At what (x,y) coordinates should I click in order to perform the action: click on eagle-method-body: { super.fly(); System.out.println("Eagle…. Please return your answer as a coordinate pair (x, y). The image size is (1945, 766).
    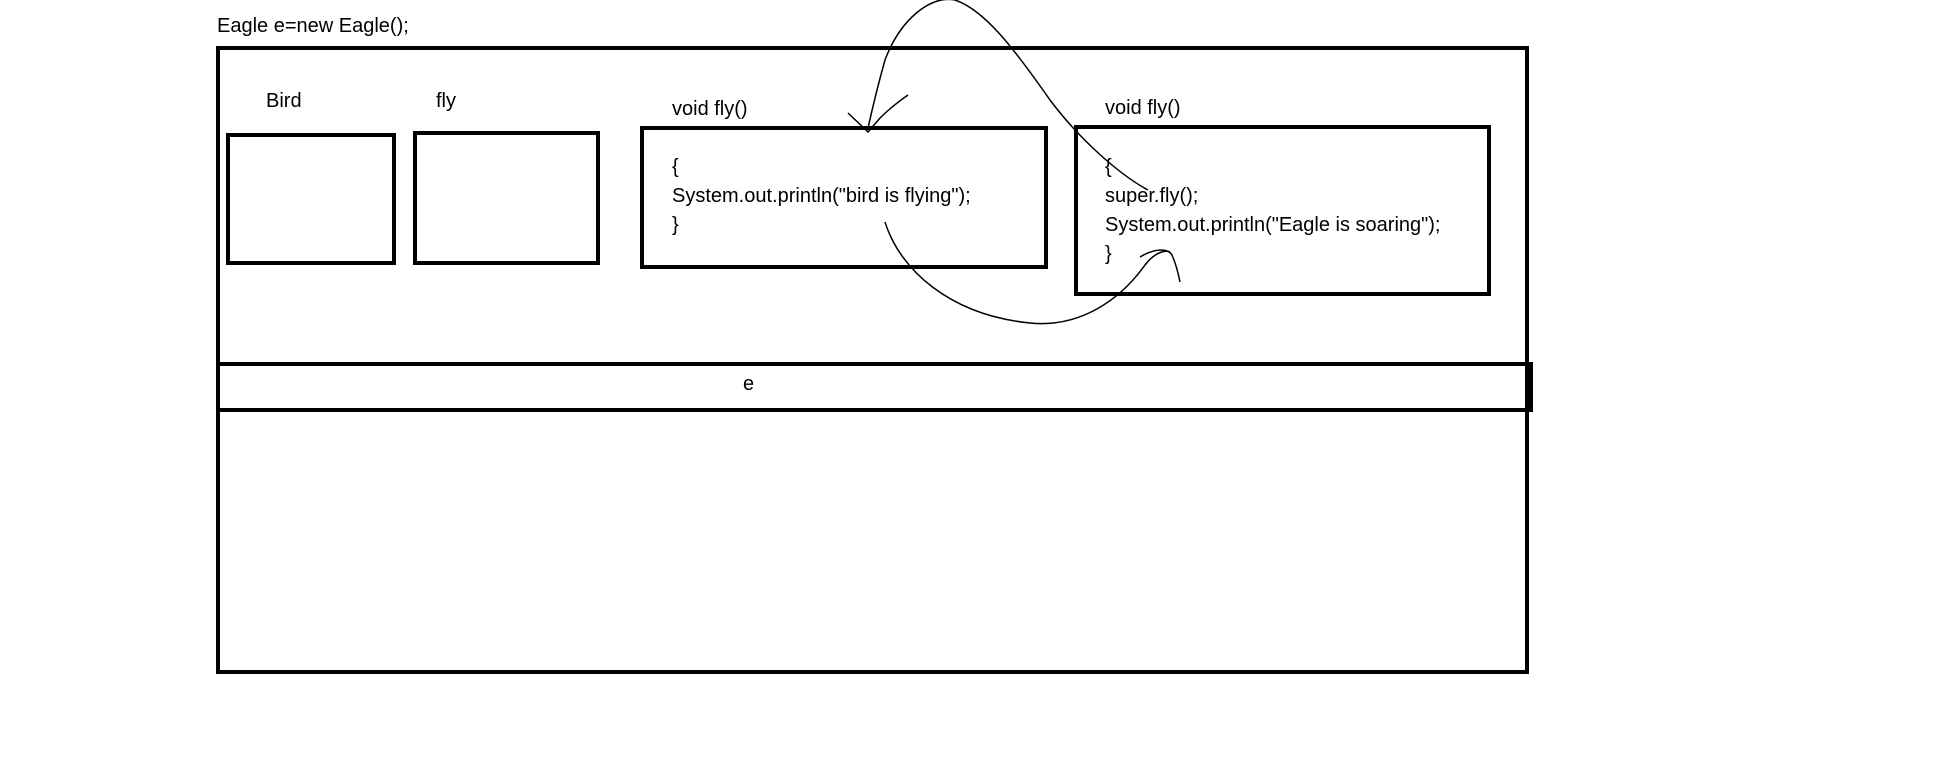
    Looking at the image, I should click on (1272, 211).